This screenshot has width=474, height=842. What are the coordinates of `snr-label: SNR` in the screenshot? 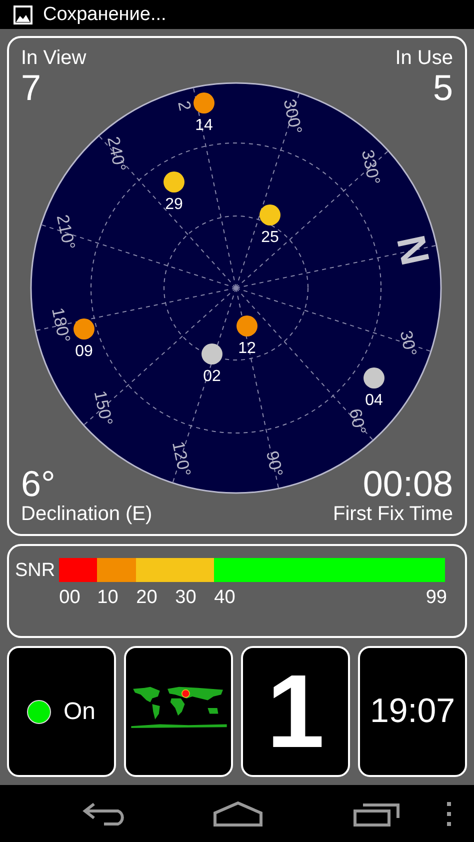 It's located at (35, 571).